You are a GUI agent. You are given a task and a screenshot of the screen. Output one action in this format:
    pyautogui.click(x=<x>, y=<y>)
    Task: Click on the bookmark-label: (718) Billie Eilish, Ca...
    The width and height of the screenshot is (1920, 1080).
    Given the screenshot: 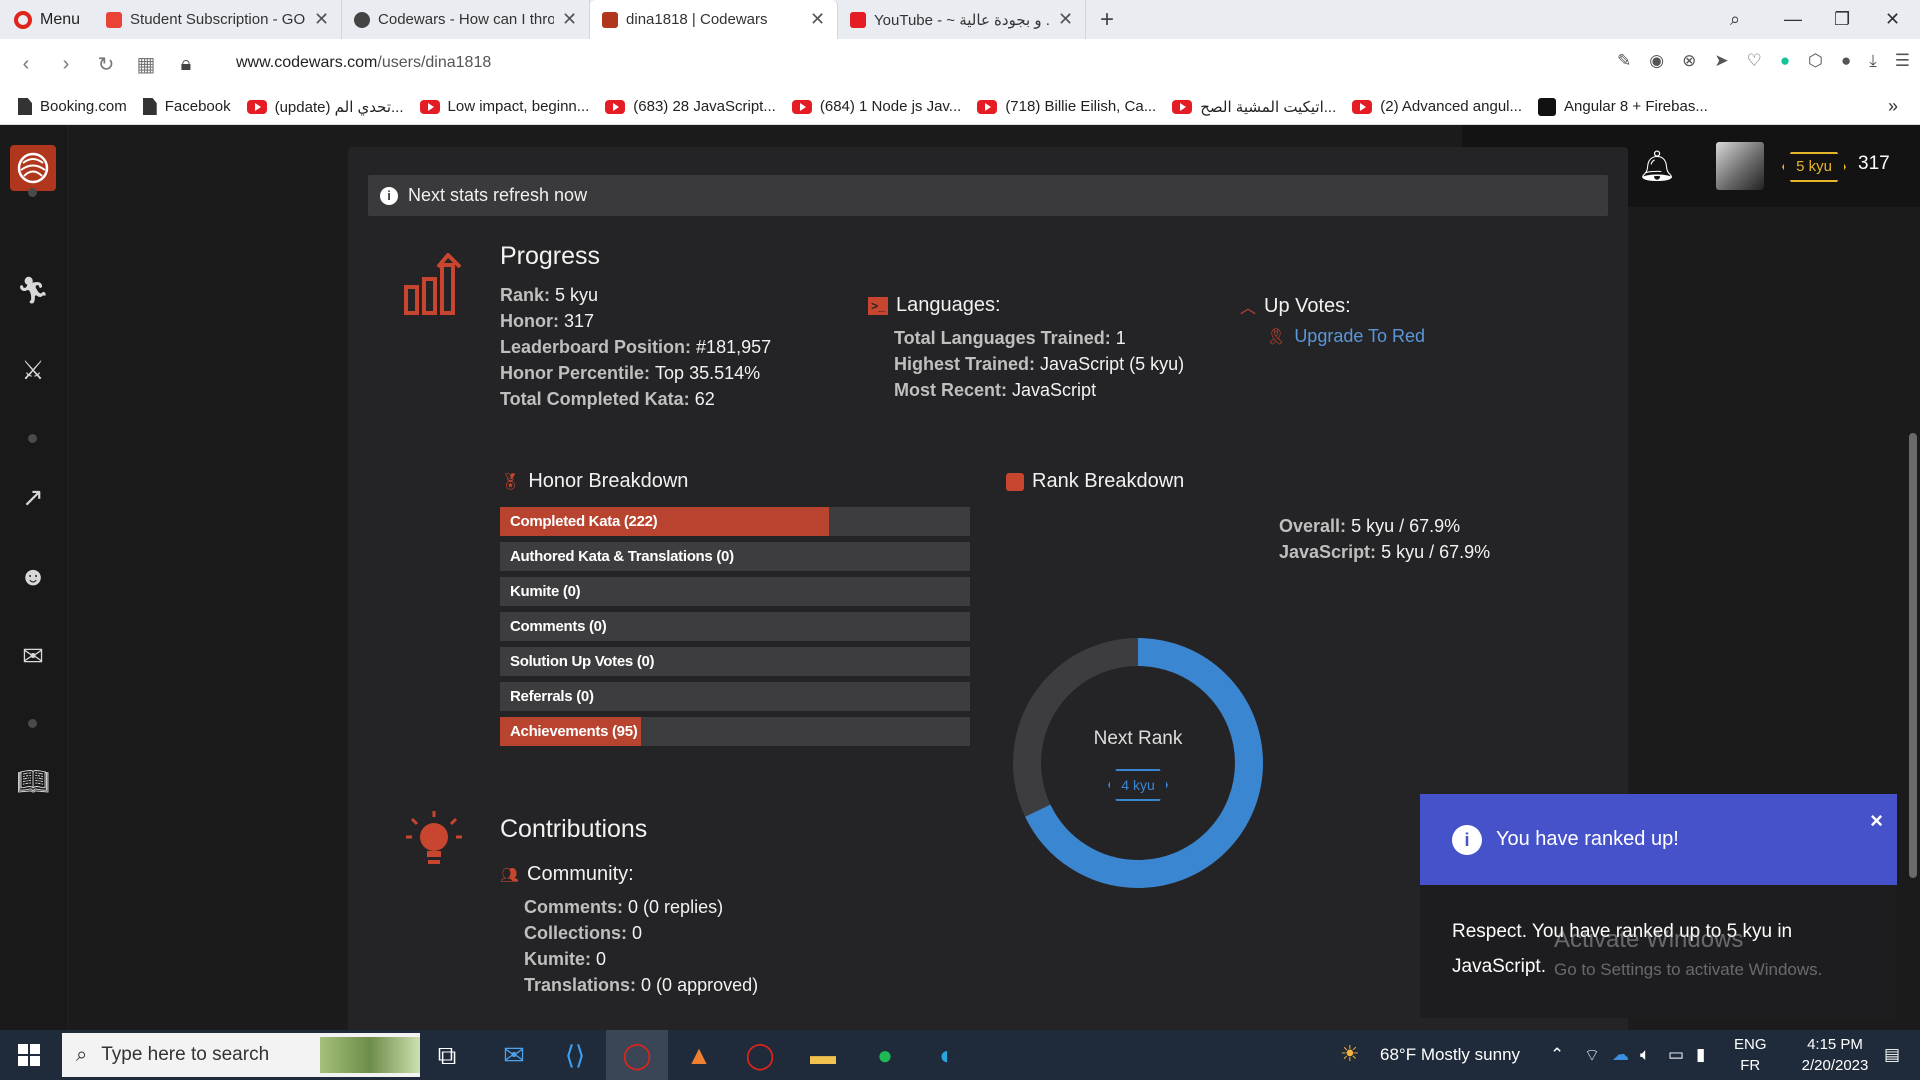 What is the action you would take?
    pyautogui.click(x=1081, y=106)
    